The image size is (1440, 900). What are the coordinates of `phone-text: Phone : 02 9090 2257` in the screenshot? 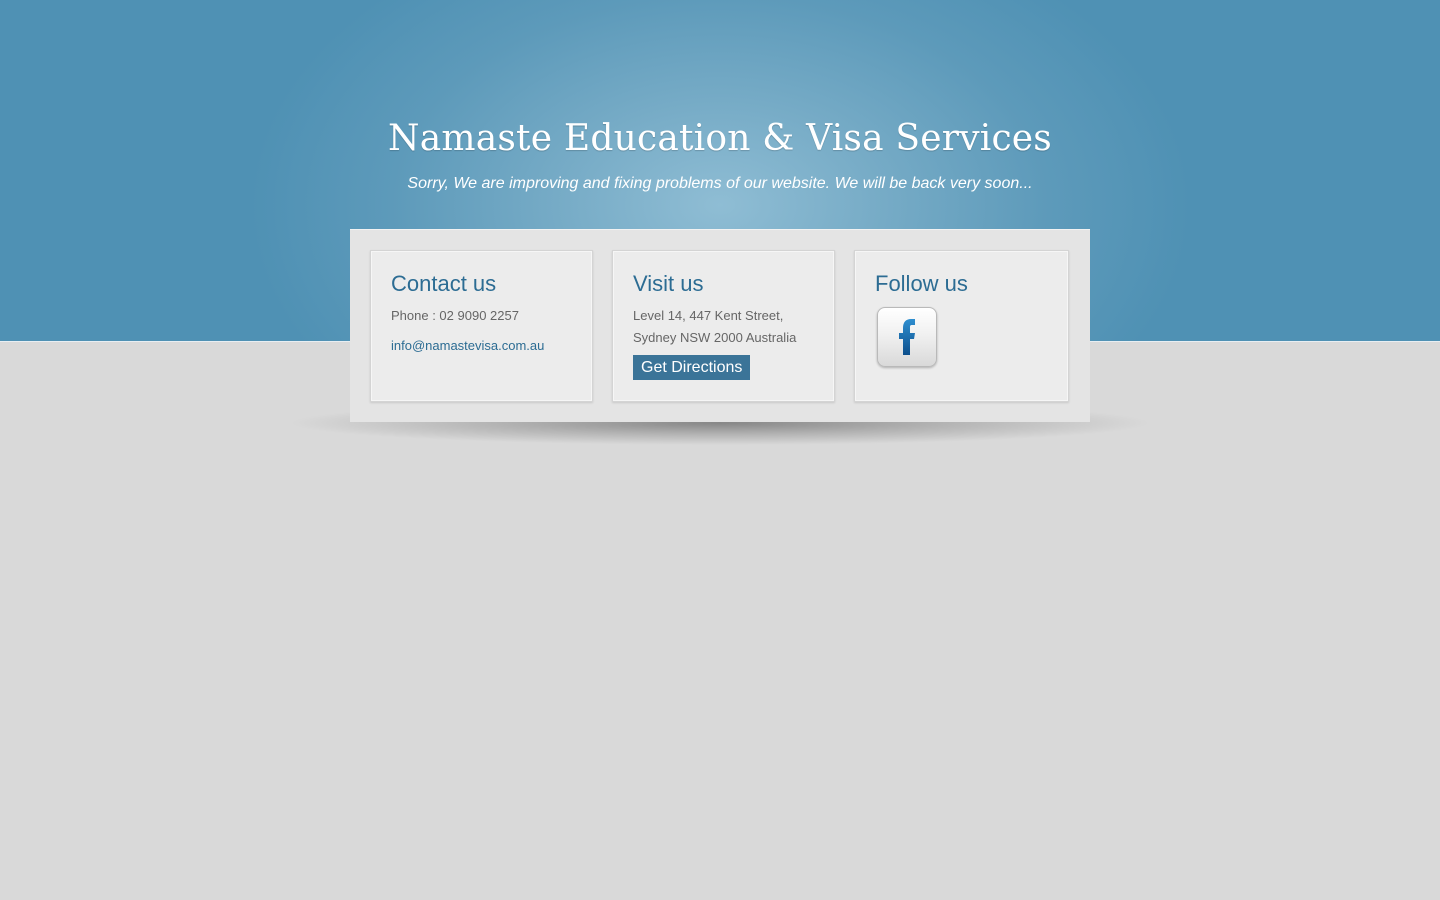 It's located at (455, 315).